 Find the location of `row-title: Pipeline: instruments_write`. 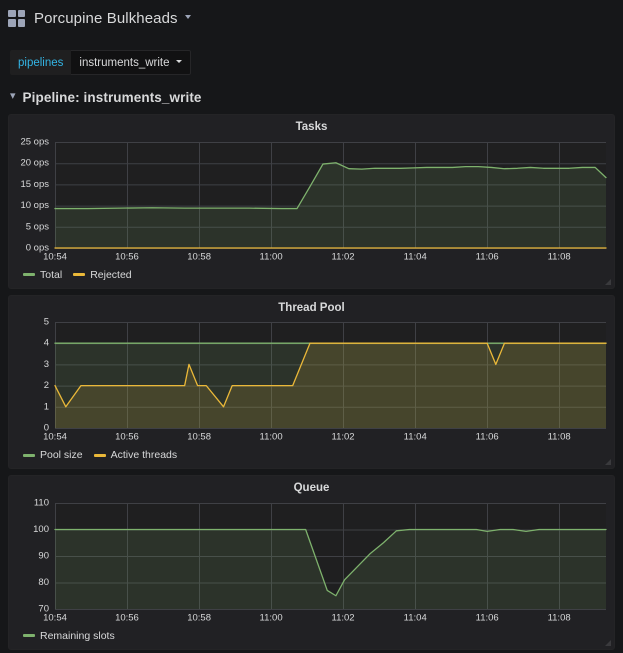

row-title: Pipeline: instruments_write is located at coordinates (112, 97).